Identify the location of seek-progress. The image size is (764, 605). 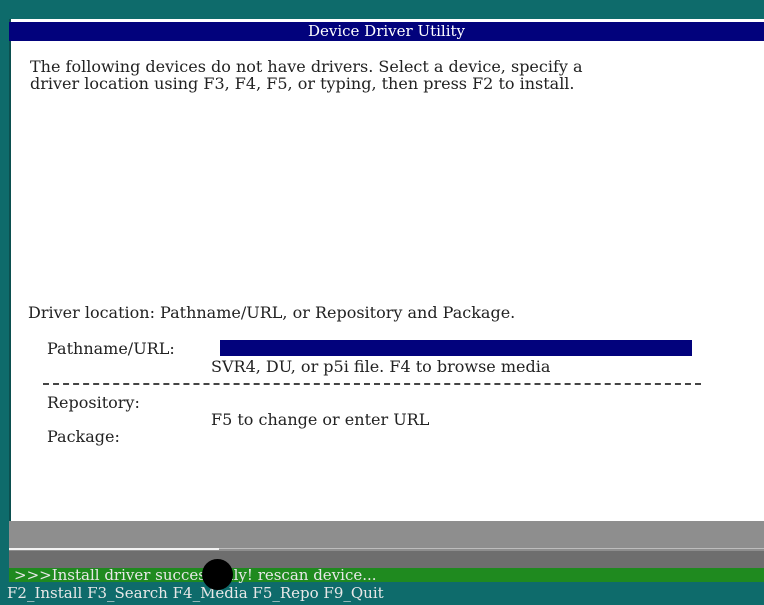
(114, 549).